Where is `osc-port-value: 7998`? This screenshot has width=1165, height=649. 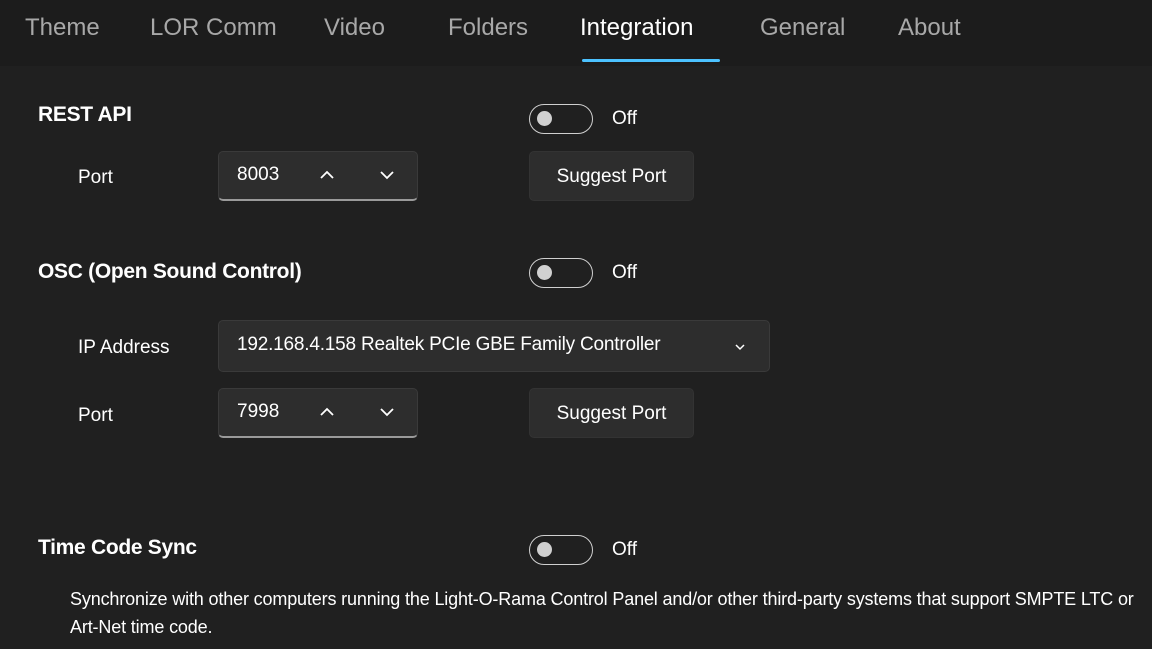 osc-port-value: 7998 is located at coordinates (258, 411).